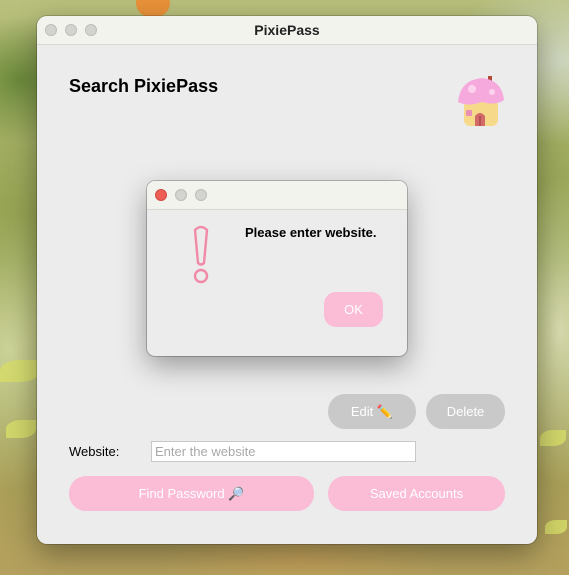 Image resolution: width=569 pixels, height=575 pixels. I want to click on dialog-close-button, so click(161, 195).